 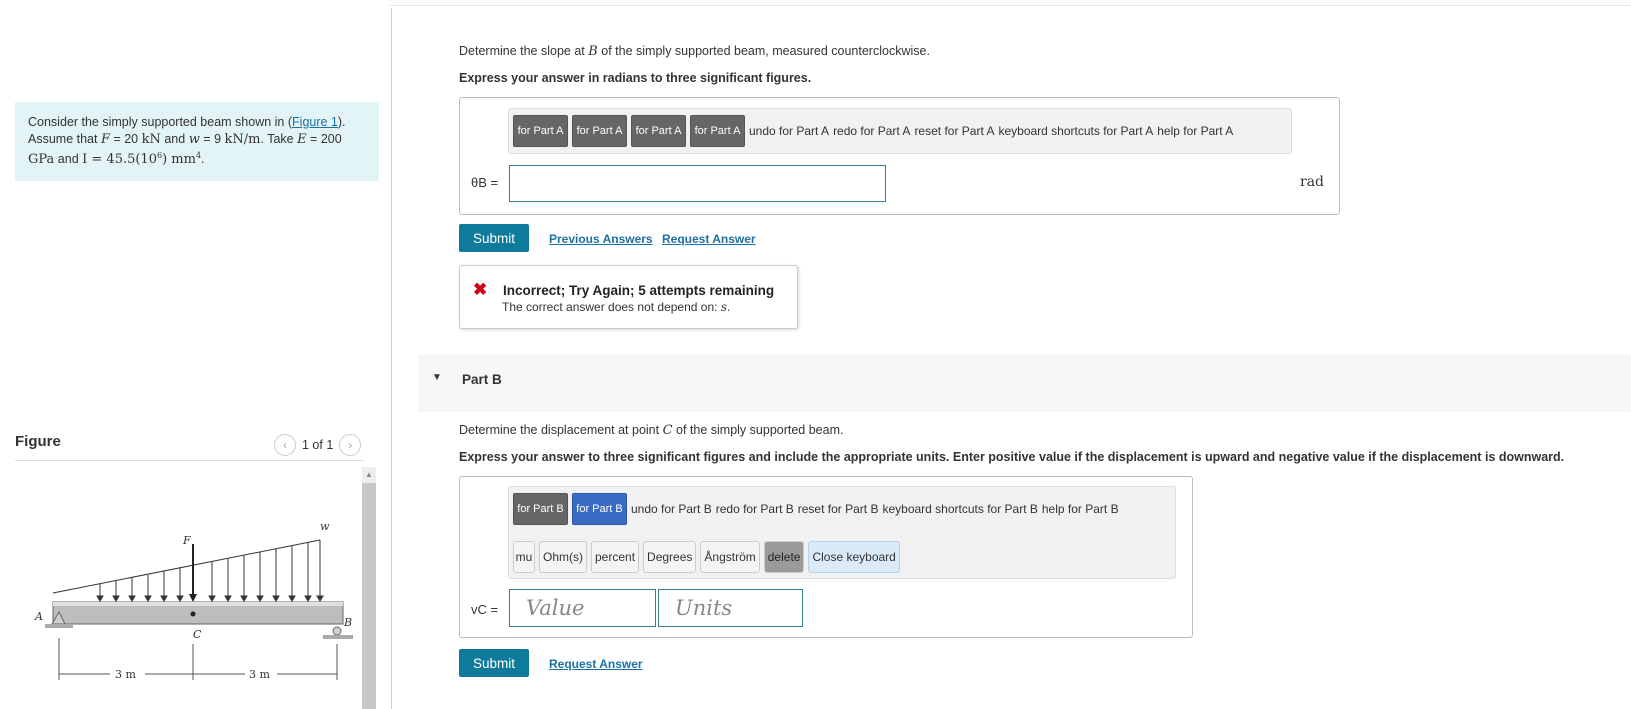 What do you see at coordinates (601, 239) in the screenshot?
I see `previous-answers-link: Previous Answers` at bounding box center [601, 239].